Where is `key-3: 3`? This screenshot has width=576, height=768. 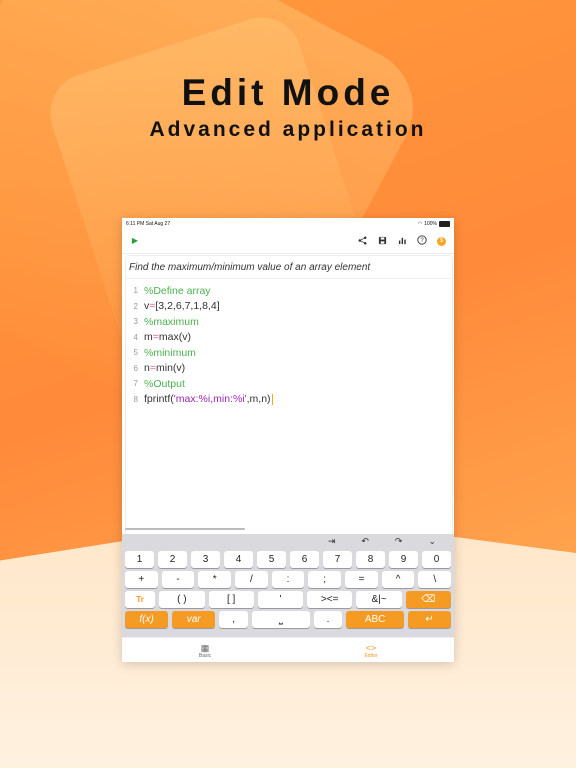
key-3: 3 is located at coordinates (205, 559).